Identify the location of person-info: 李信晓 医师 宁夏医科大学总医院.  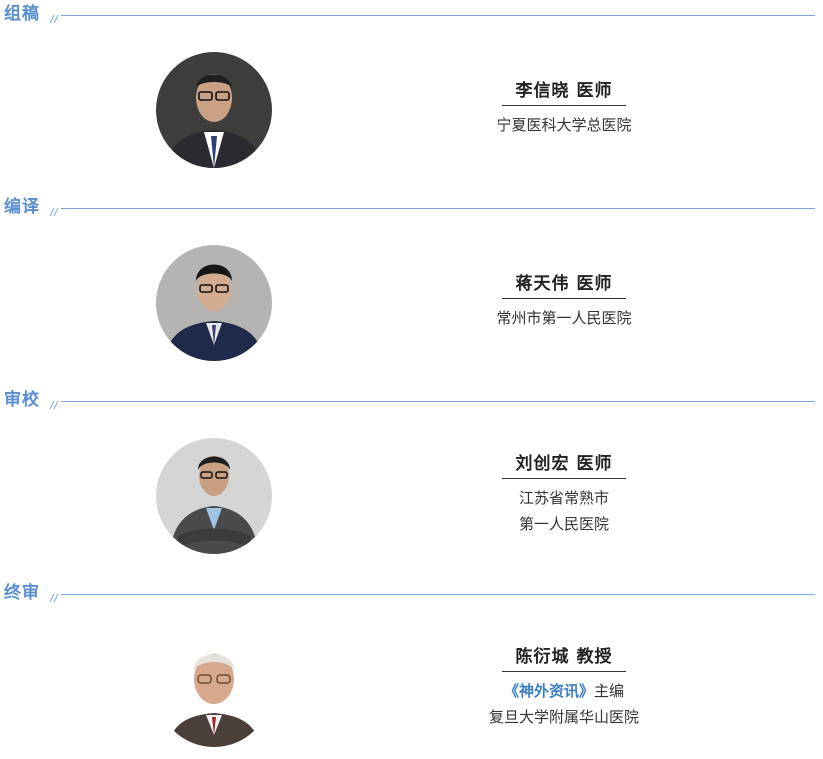
(564, 108).